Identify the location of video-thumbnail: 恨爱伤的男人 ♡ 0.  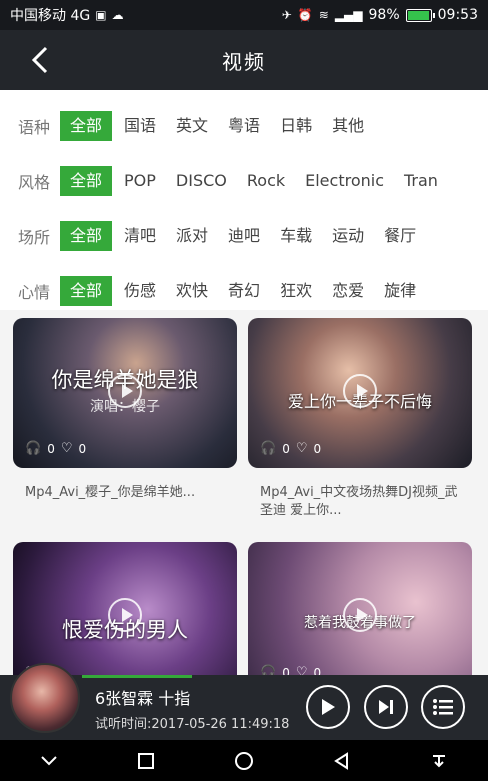
(125, 608).